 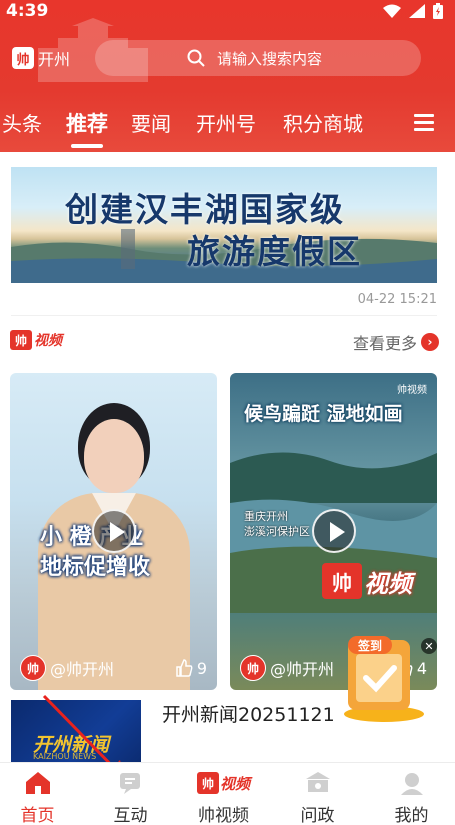 What do you see at coordinates (266, 516) in the screenshot?
I see `location-caption-line1: 重庆开州` at bounding box center [266, 516].